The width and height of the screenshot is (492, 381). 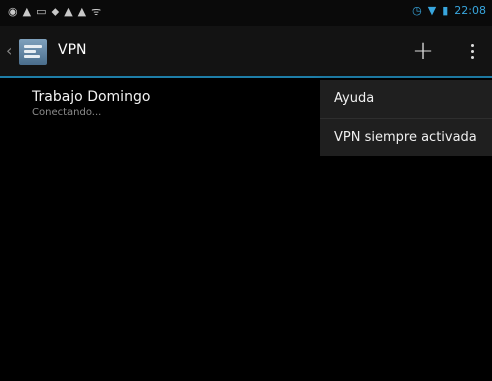 What do you see at coordinates (96, 11) in the screenshot?
I see `wifi-small-icon: ᯤ` at bounding box center [96, 11].